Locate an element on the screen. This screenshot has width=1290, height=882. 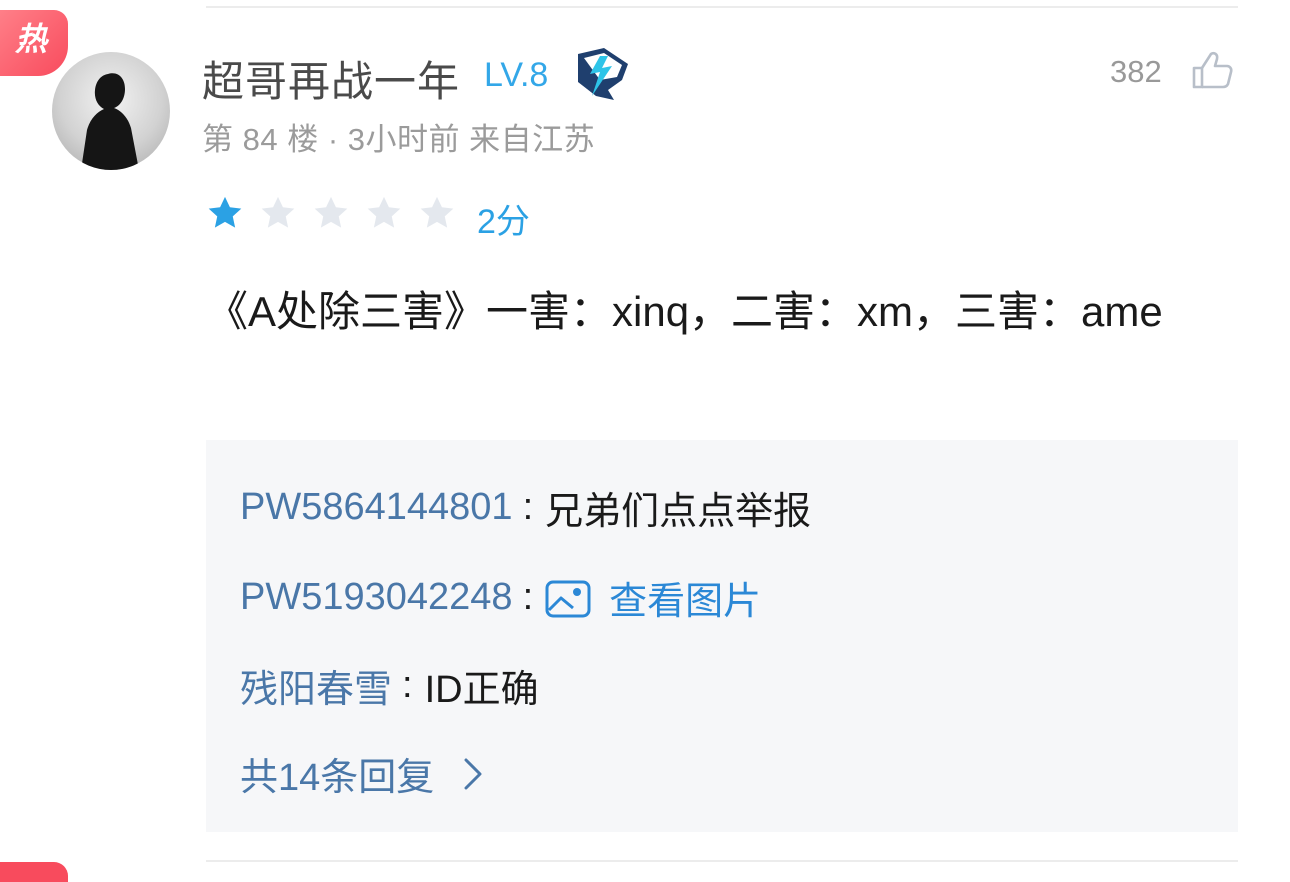
more-replies-label: 共14条回复 is located at coordinates (337, 778).